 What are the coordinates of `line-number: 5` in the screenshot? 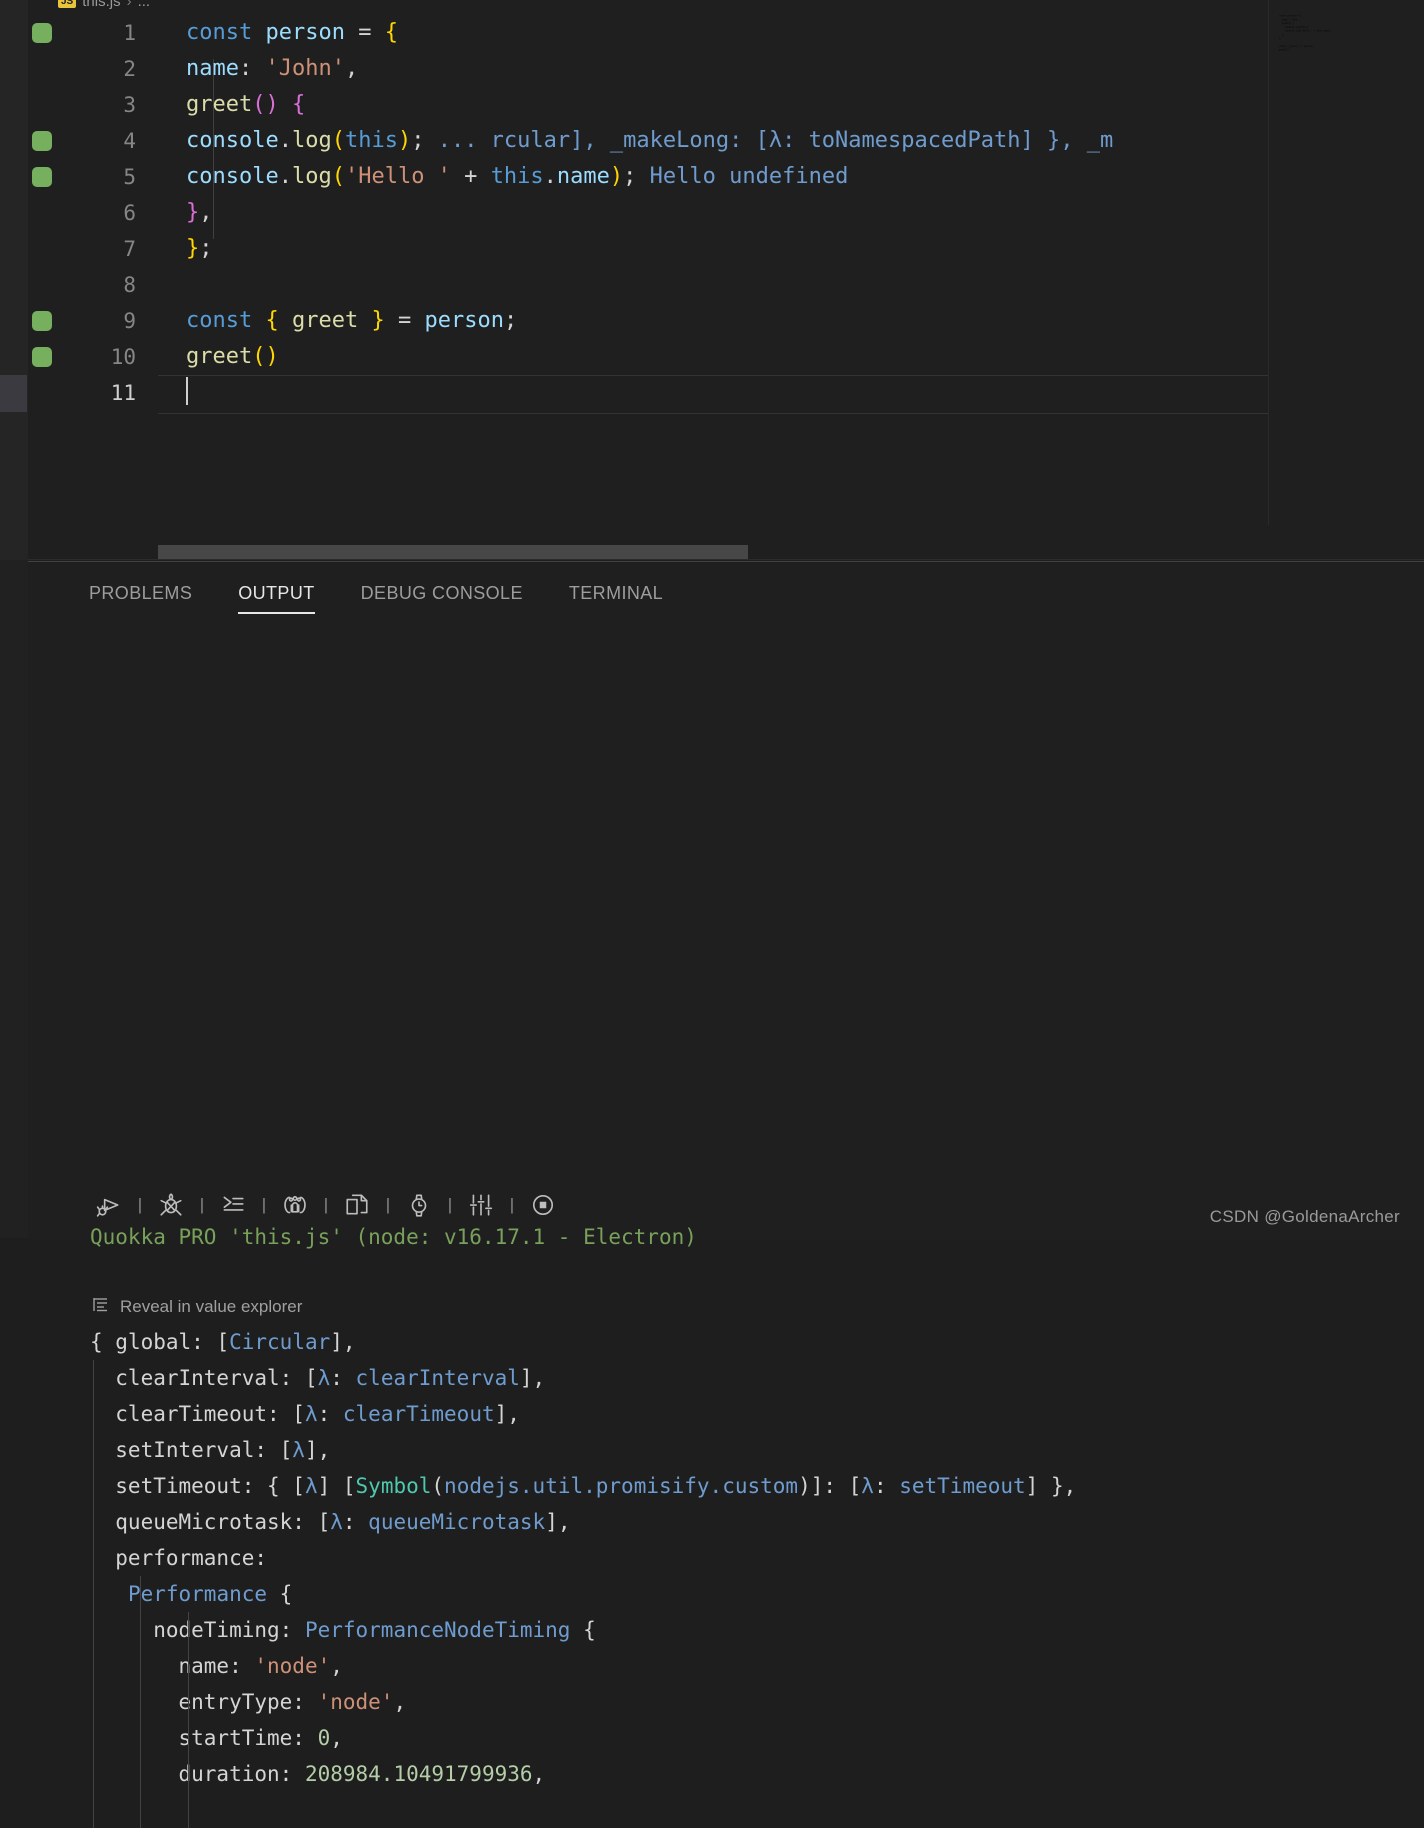 It's located at (129, 177).